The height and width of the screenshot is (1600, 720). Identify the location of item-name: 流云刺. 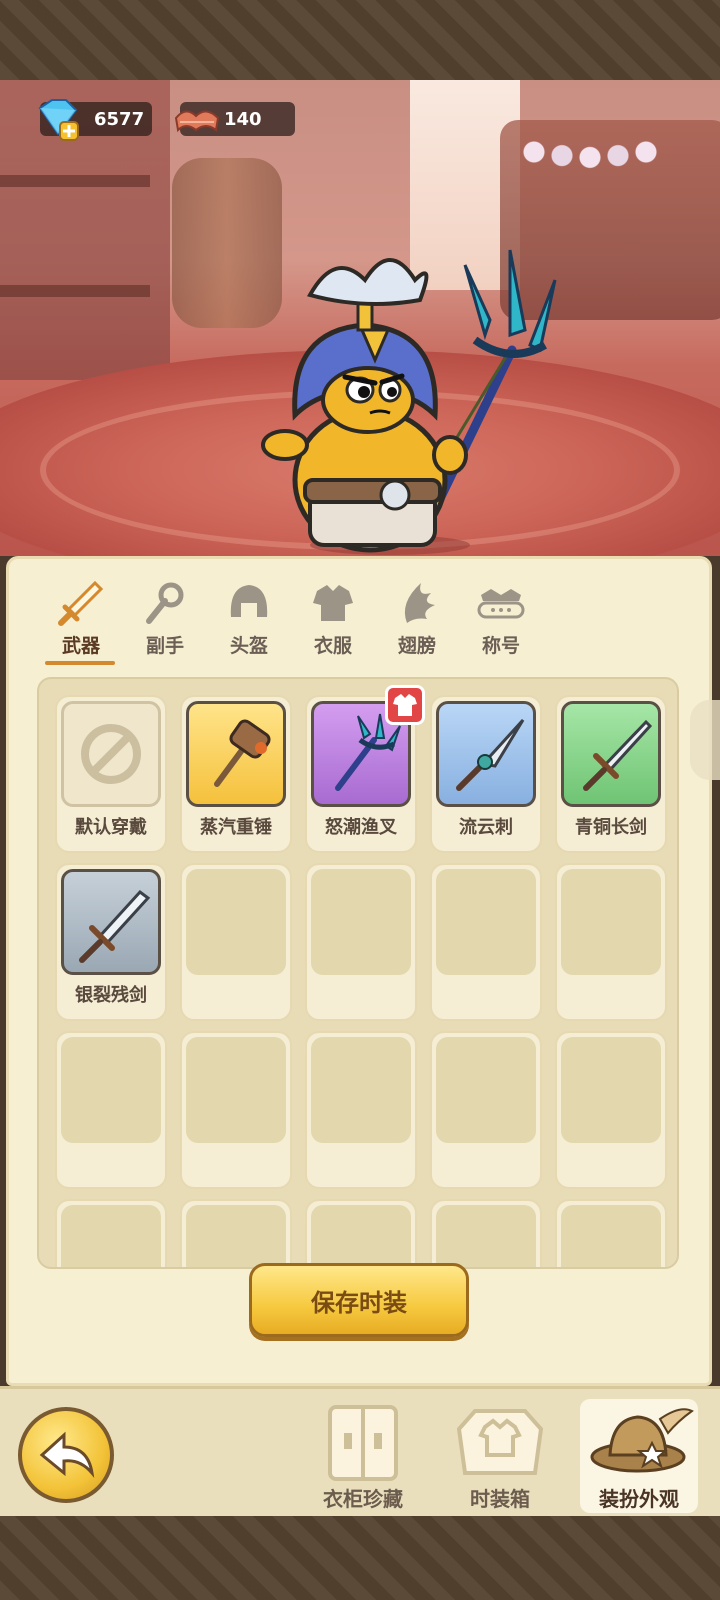
(486, 827).